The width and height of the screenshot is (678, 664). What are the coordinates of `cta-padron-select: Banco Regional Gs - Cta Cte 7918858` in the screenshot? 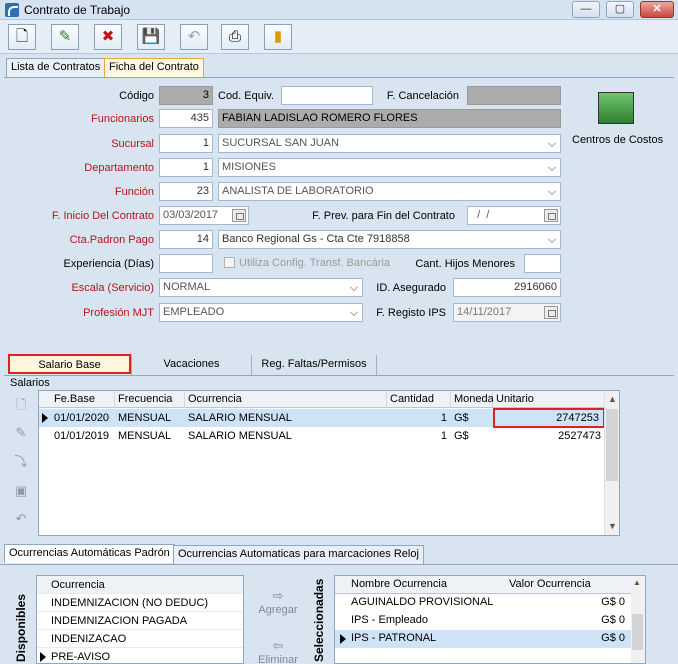 It's located at (389, 239).